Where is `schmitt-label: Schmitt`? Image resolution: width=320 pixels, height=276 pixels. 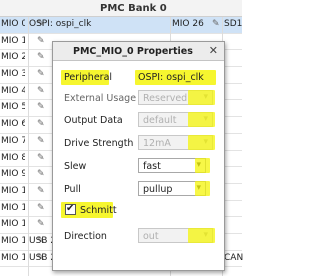
schmitt-label: Schmitt is located at coordinates (98, 210).